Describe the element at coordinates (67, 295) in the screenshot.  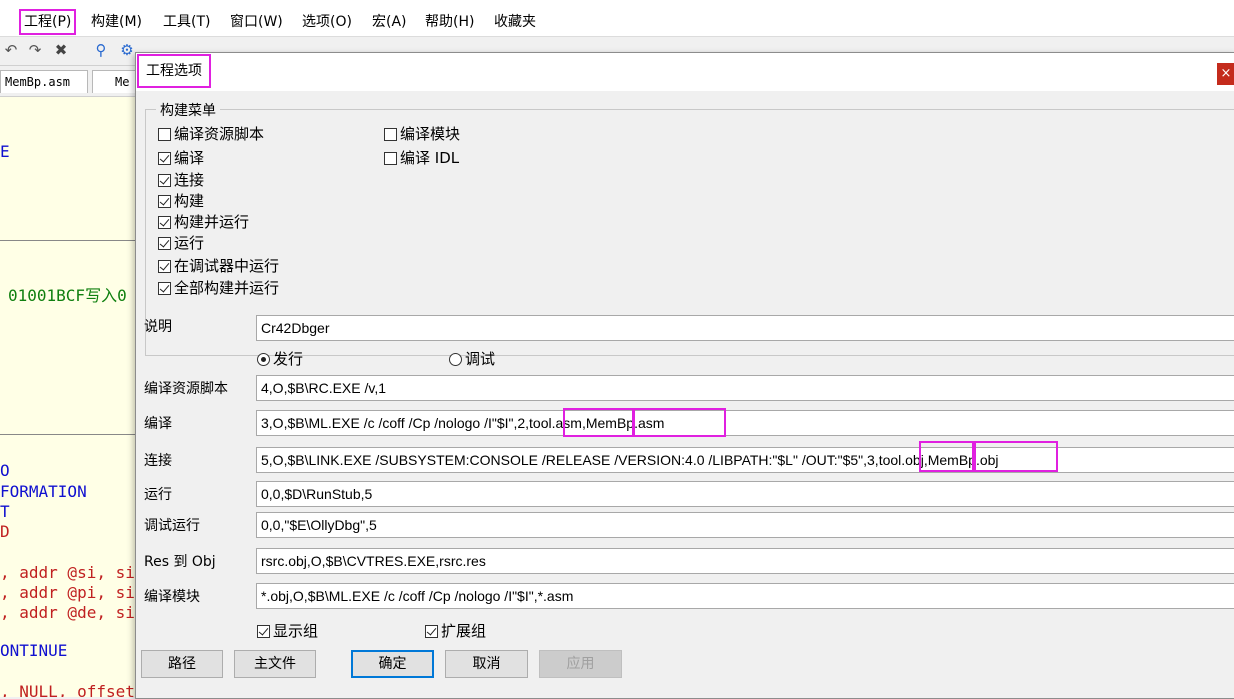
I see `code-line: 01001BCF写入0` at that location.